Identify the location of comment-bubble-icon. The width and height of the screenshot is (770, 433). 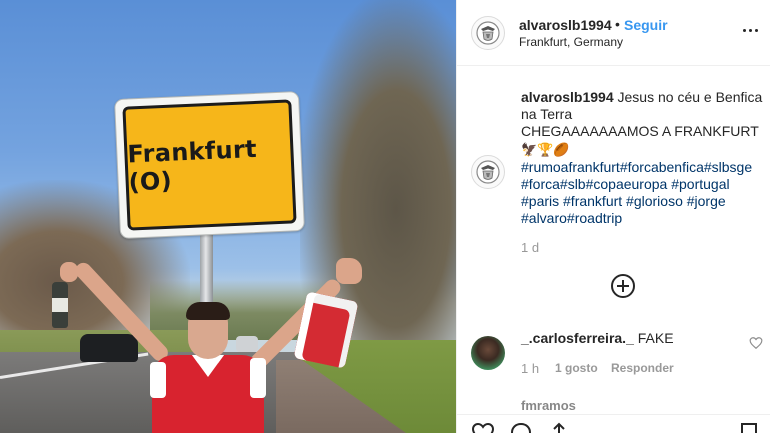
(521, 427).